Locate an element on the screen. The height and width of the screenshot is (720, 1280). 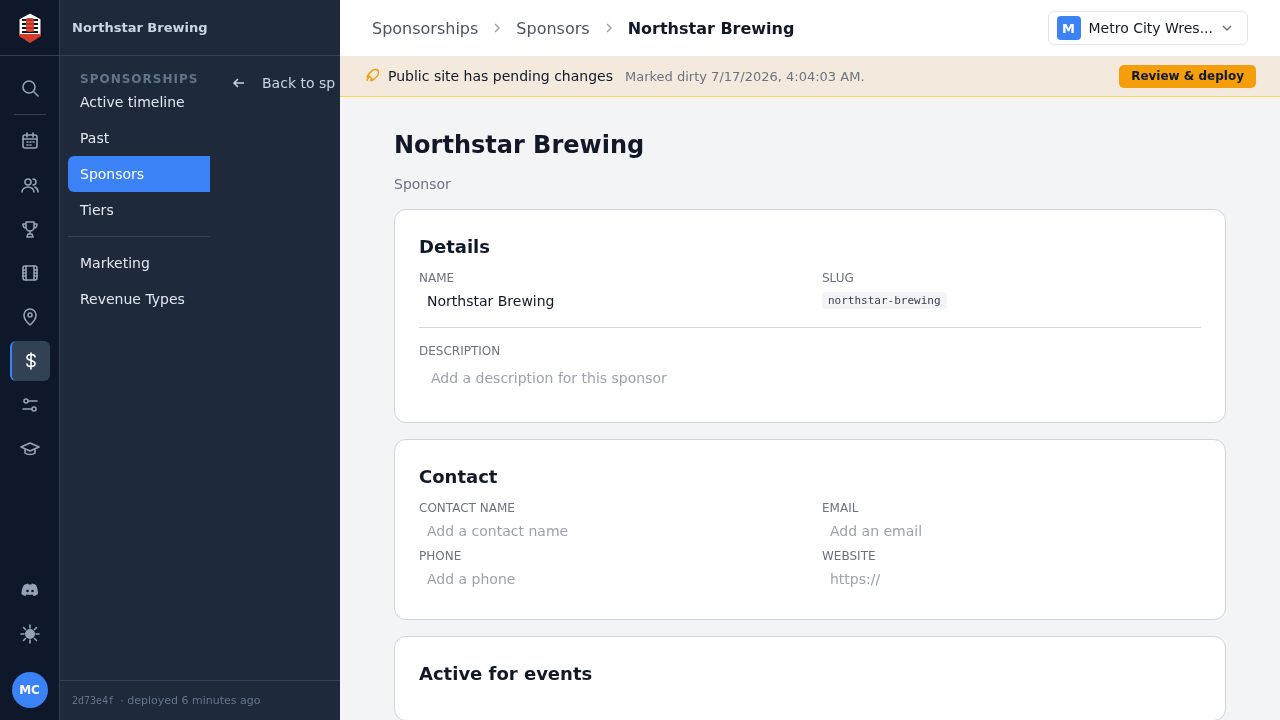
logo-icon is located at coordinates (29, 27).